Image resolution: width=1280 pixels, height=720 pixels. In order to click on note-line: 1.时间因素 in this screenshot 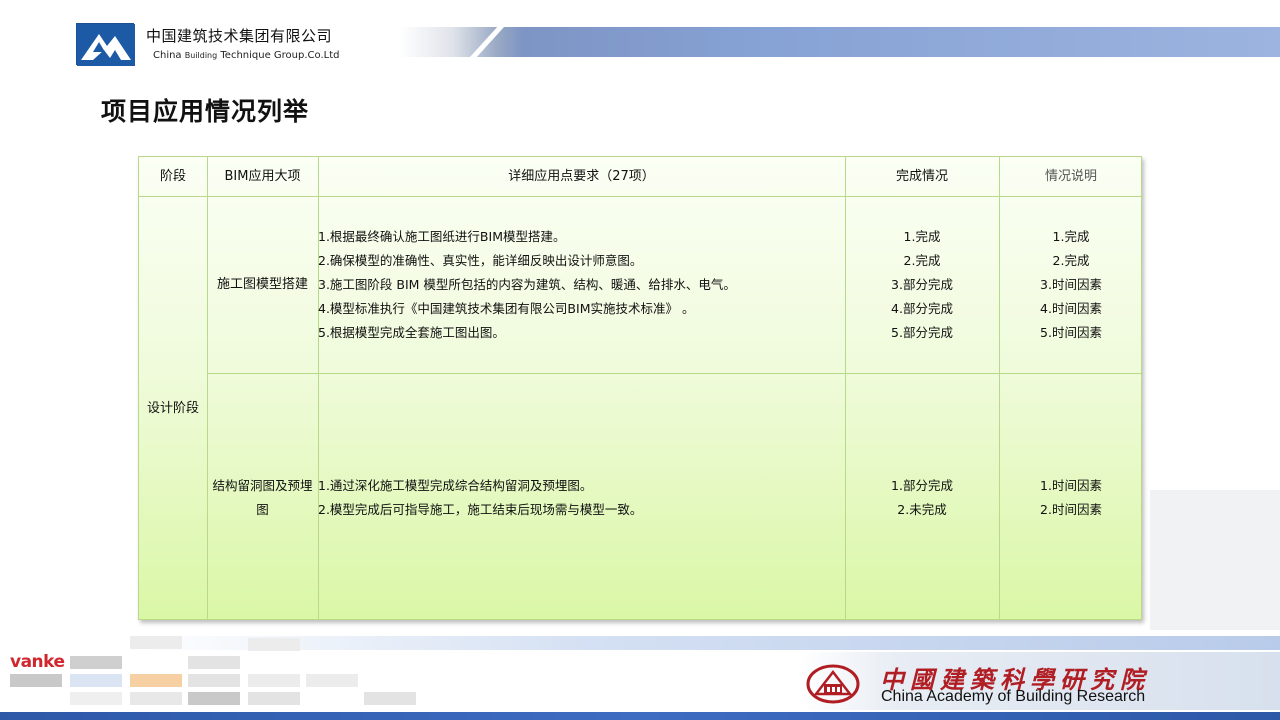, I will do `click(1071, 485)`.